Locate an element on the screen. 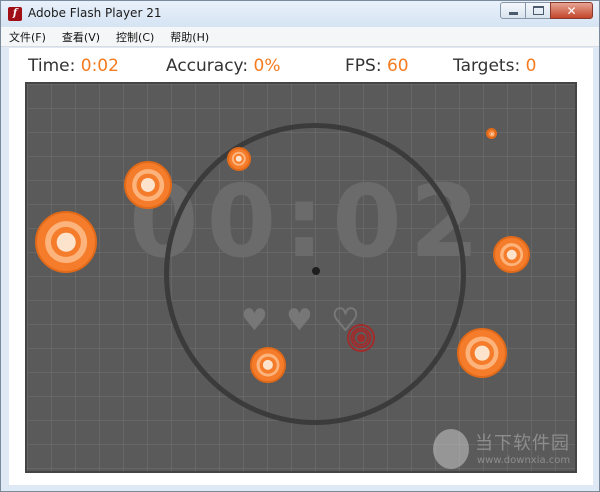 This screenshot has width=600, height=492. target-hit-marker is located at coordinates (361, 338).